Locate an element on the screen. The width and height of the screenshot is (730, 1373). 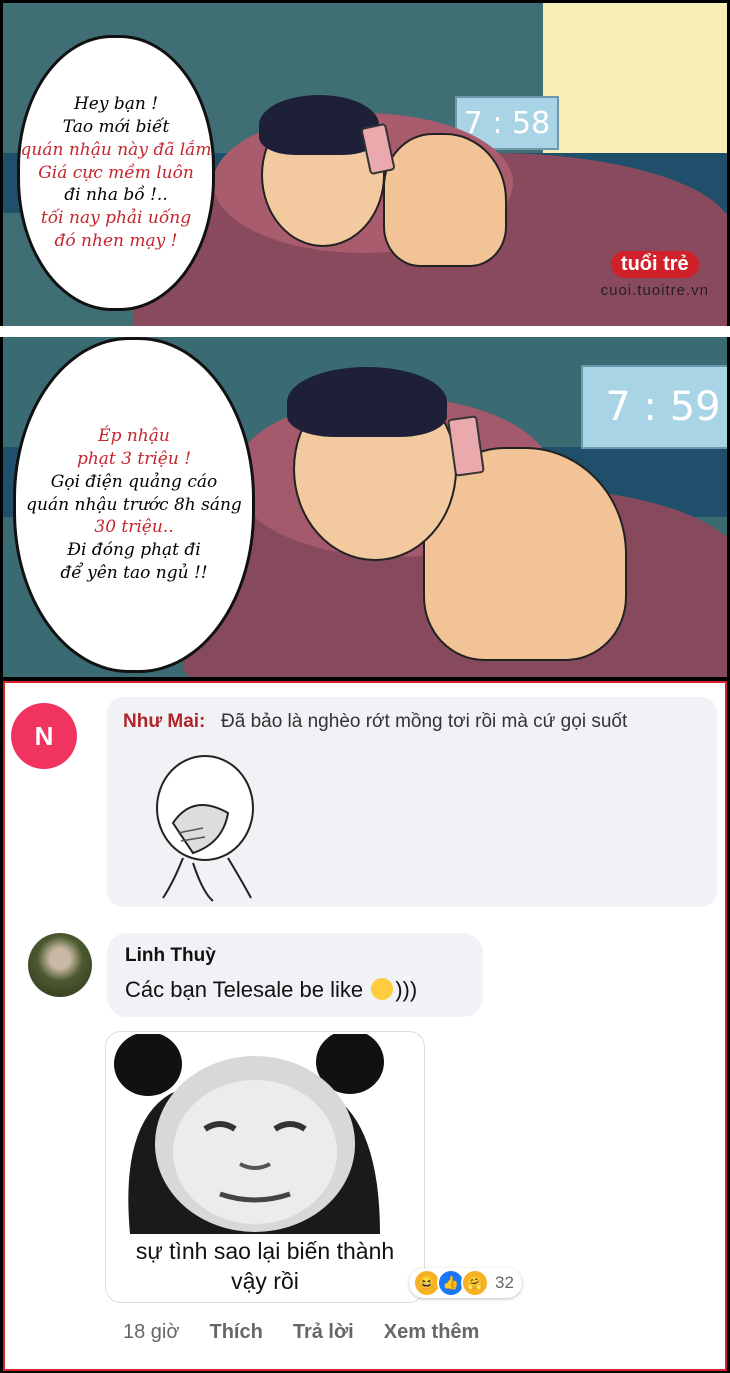
speech-line: quán nhậu trước 8h sáng is located at coordinates (134, 504).